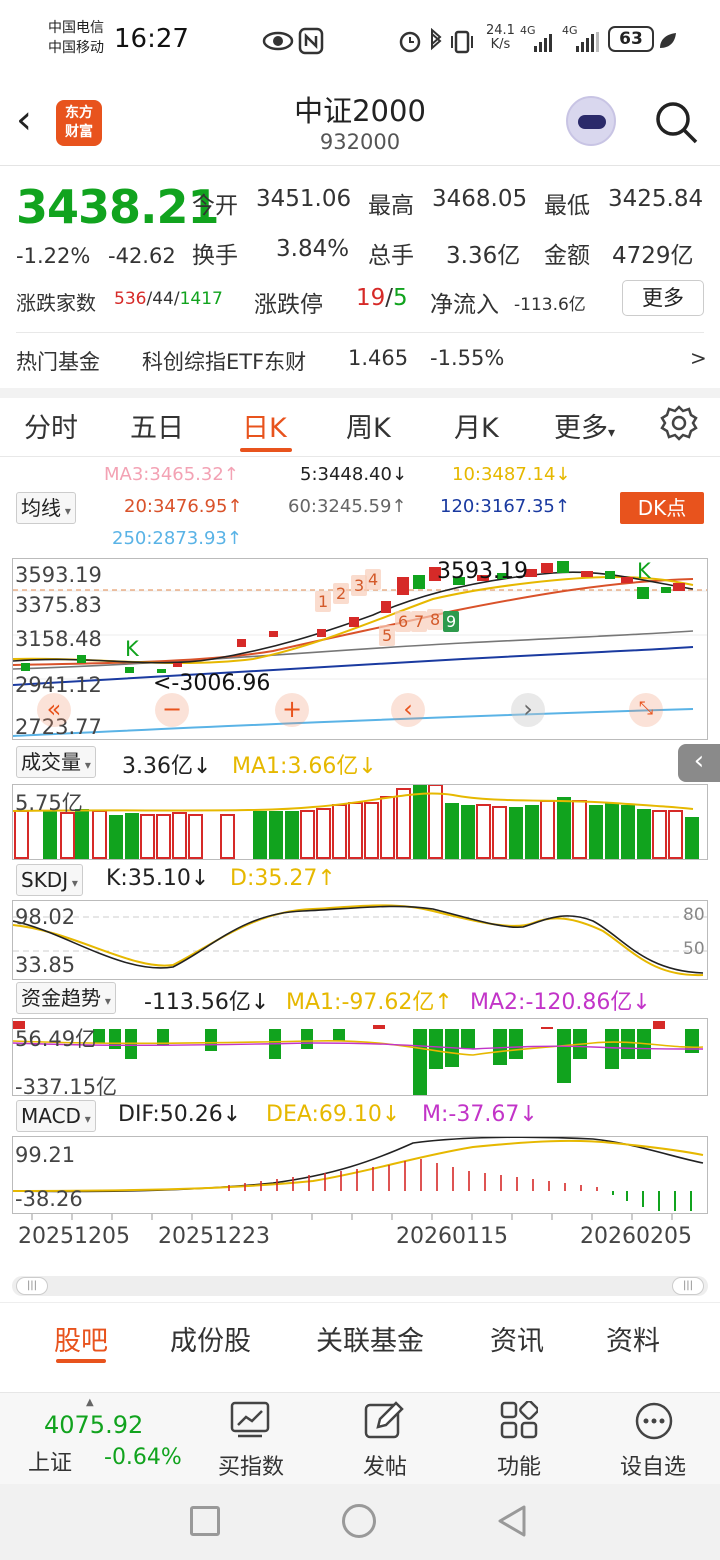 The width and height of the screenshot is (720, 1560). Describe the element at coordinates (436, 41) in the screenshot. I see `alarm-bluetooth-vibrate-icons` at that location.